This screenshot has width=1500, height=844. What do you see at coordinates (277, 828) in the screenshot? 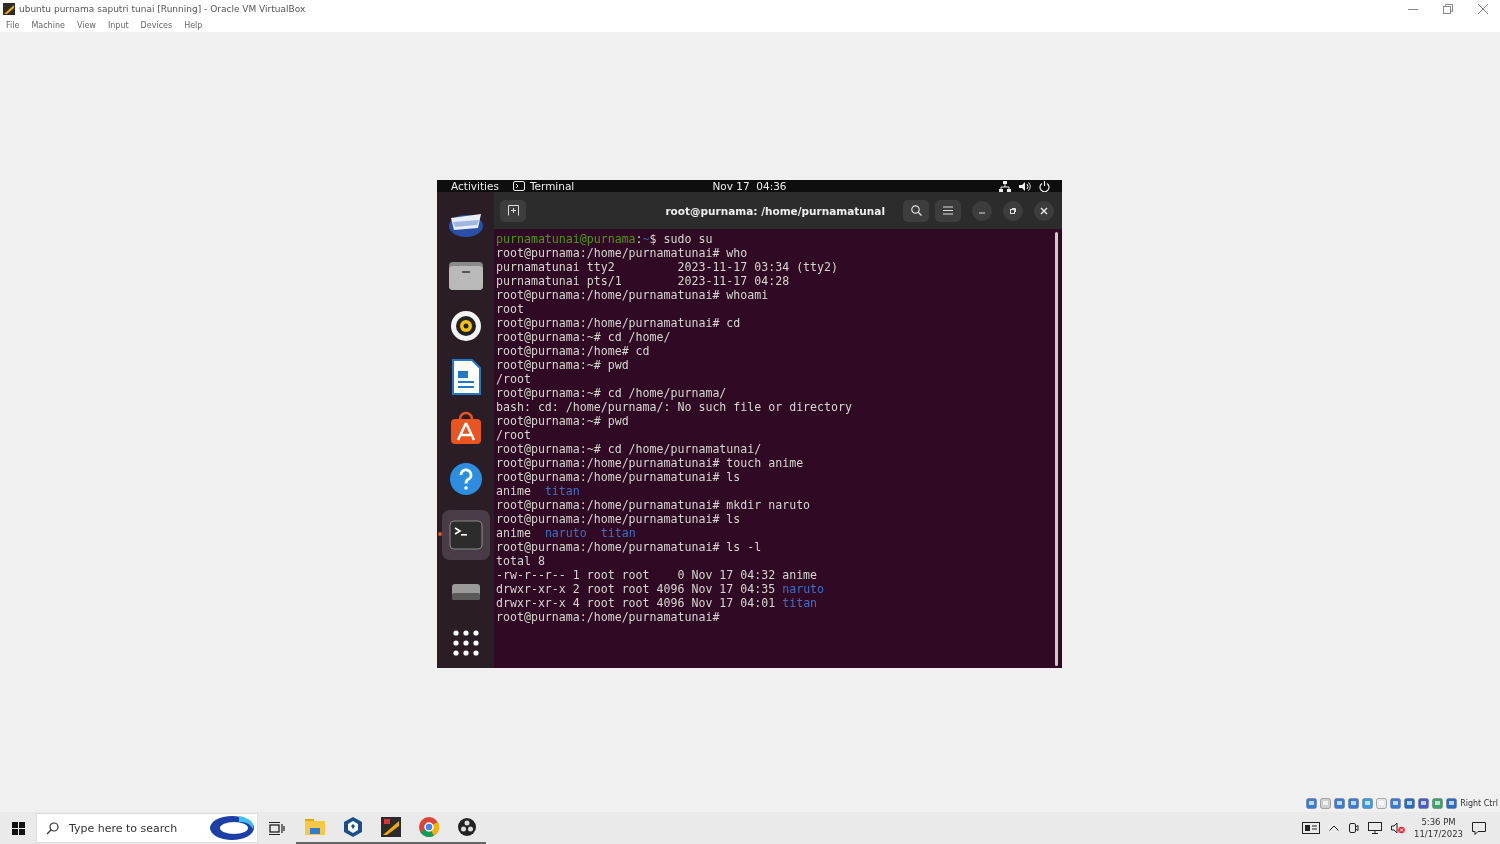
I see `task-view-icon` at bounding box center [277, 828].